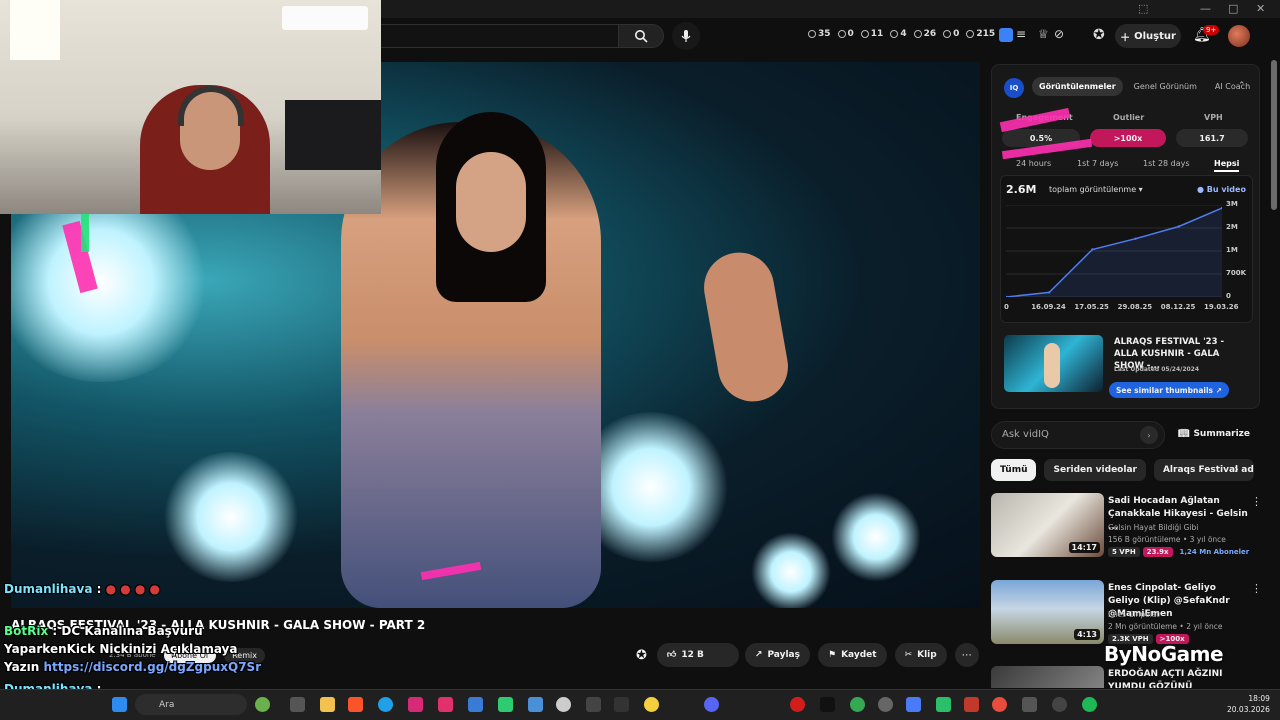  I want to click on chart-total: 2.6M, so click(1021, 189).